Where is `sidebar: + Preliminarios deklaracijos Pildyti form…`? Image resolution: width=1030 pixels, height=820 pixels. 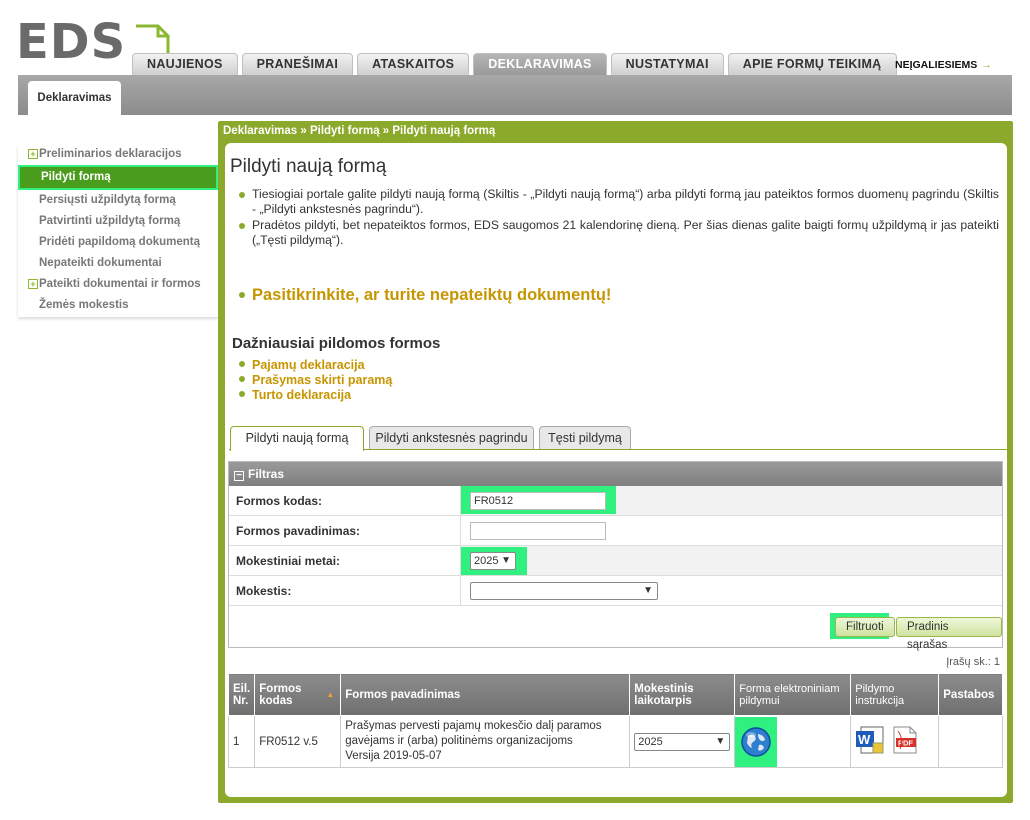 sidebar: + Preliminarios deklaracijos Pildyti form… is located at coordinates (118, 230).